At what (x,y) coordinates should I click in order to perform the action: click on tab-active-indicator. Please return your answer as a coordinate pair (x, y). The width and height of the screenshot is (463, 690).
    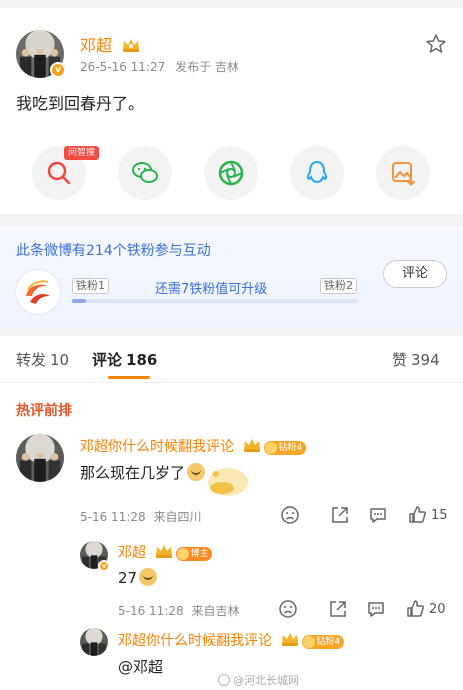
    Looking at the image, I should click on (129, 377).